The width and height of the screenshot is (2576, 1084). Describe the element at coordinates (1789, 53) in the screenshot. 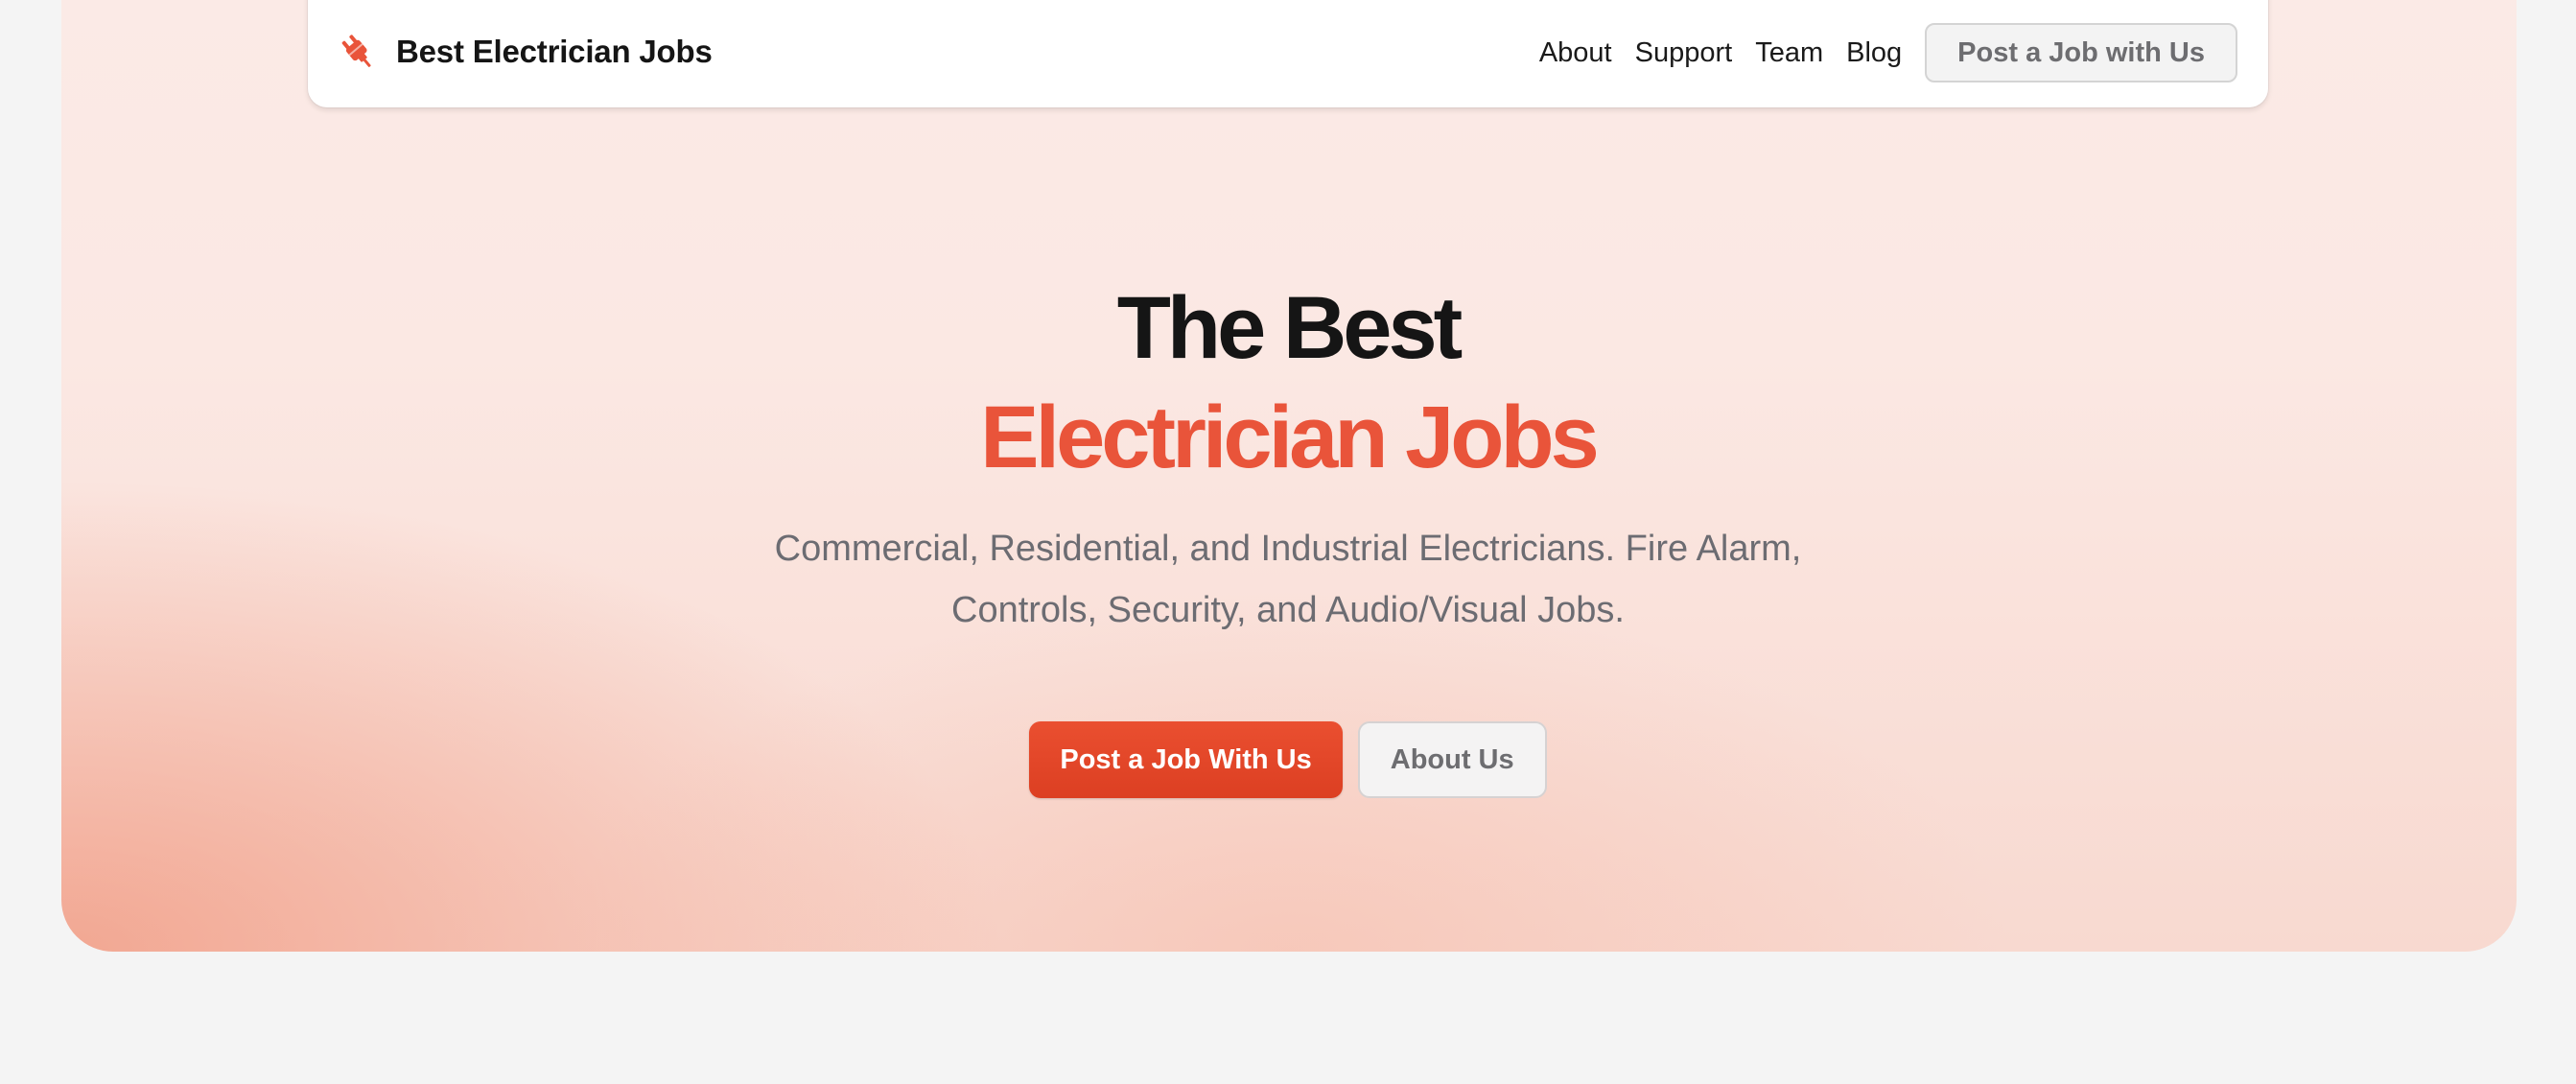

I see `nav-link-team: Team` at that location.